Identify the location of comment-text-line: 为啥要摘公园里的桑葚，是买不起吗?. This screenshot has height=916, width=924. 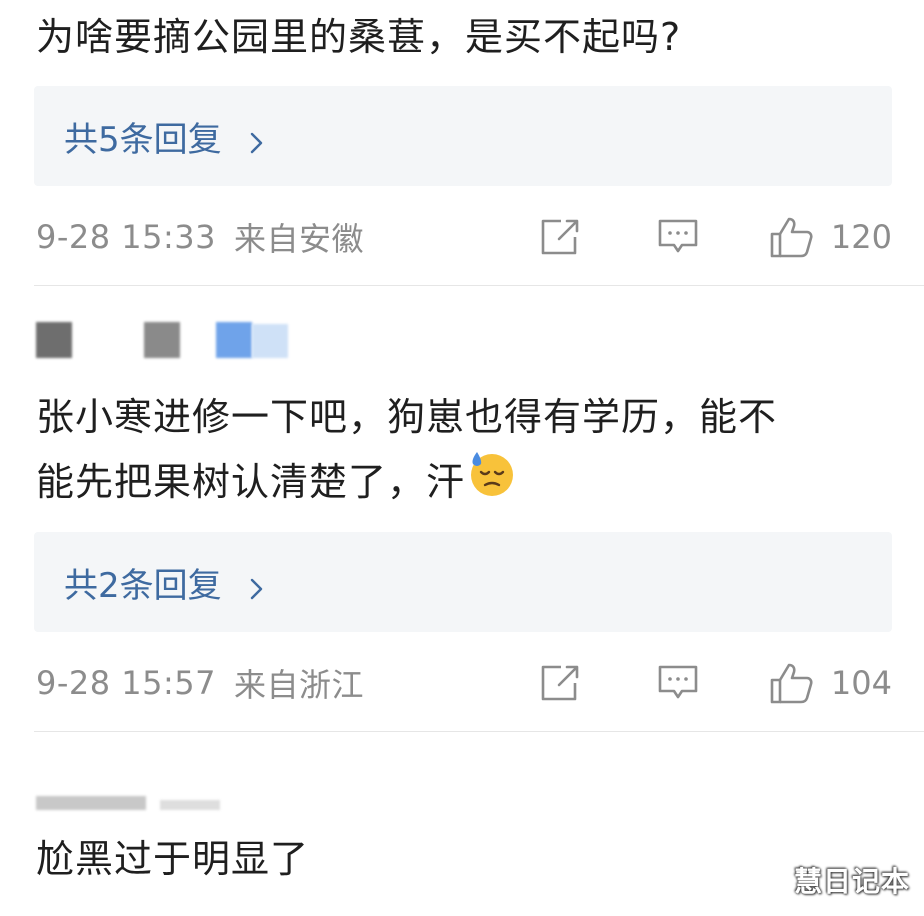
(359, 37).